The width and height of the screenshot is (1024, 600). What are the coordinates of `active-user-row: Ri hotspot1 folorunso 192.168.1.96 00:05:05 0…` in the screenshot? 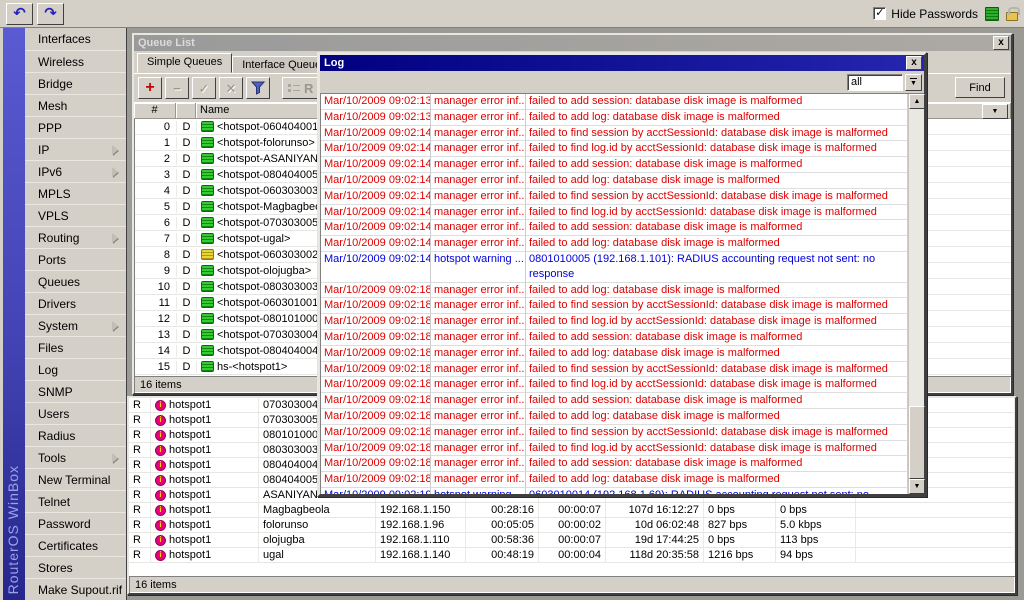 It's located at (572, 525).